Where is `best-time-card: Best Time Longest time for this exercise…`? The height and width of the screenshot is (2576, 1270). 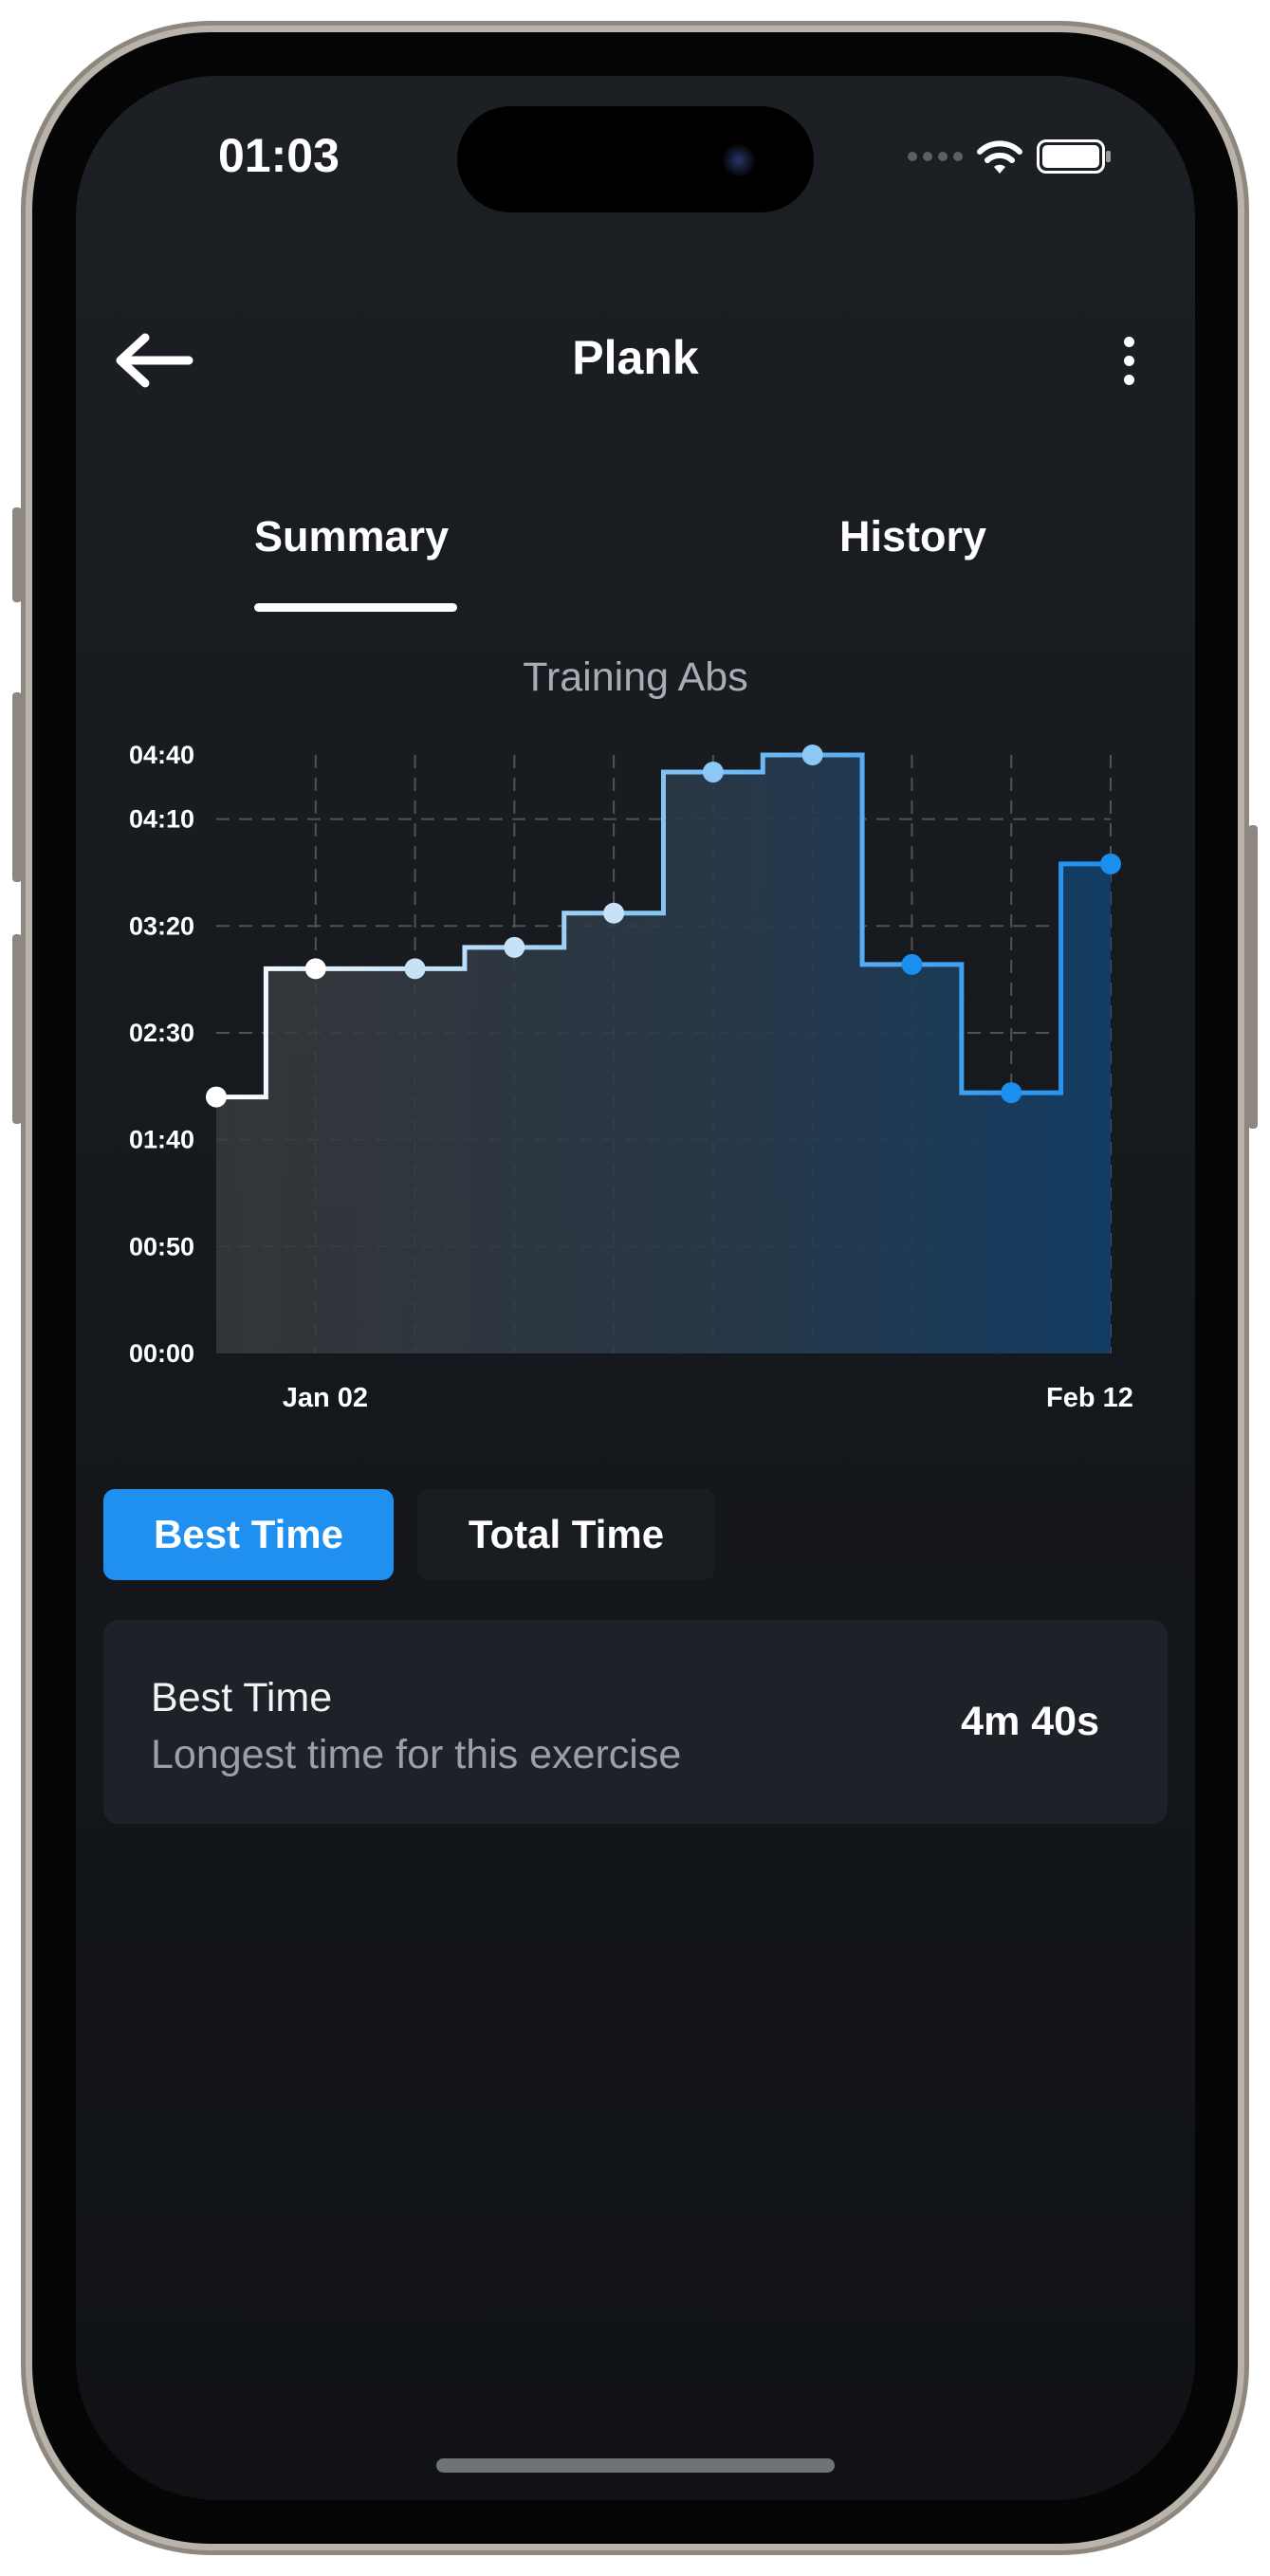
best-time-card: Best Time Longest time for this exercise… is located at coordinates (635, 1722).